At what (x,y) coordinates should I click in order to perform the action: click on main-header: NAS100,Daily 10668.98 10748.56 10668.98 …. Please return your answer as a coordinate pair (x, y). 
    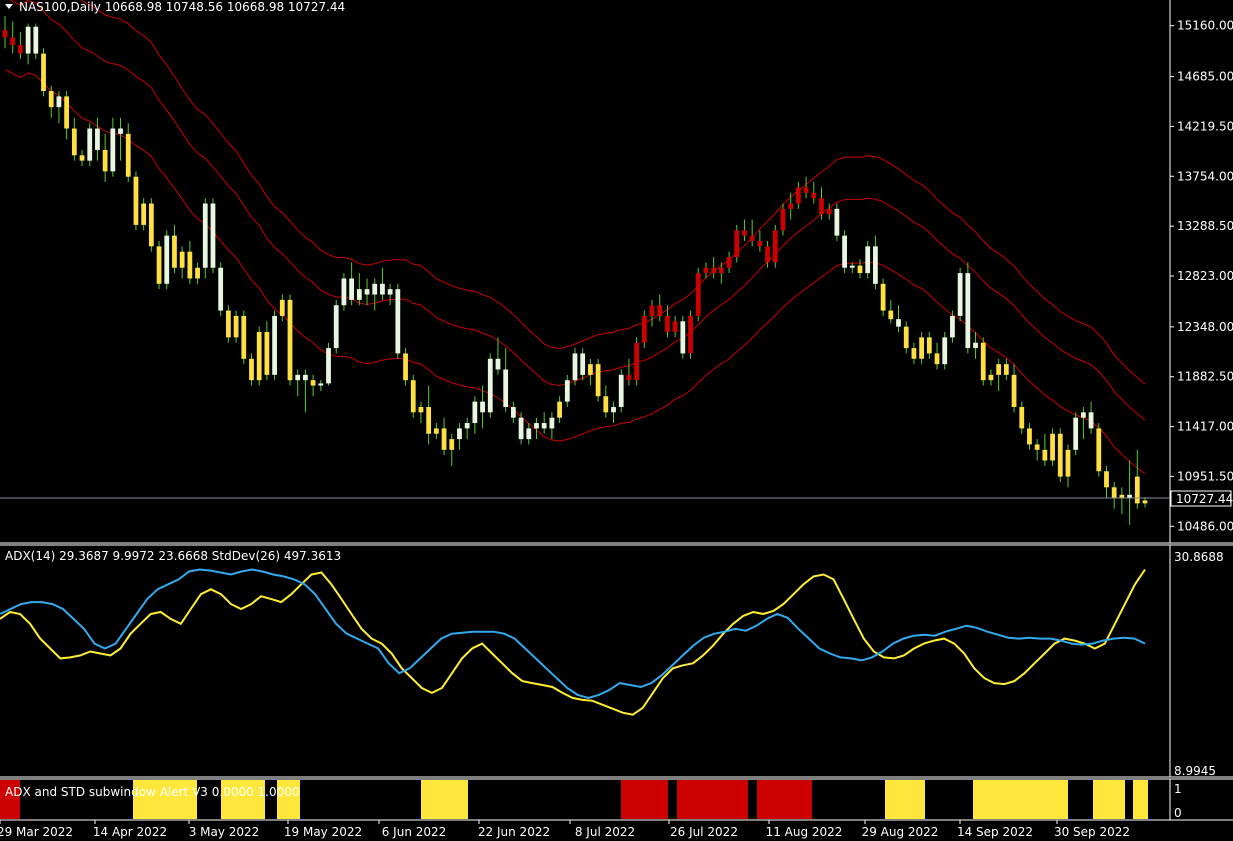
    Looking at the image, I should click on (182, 7).